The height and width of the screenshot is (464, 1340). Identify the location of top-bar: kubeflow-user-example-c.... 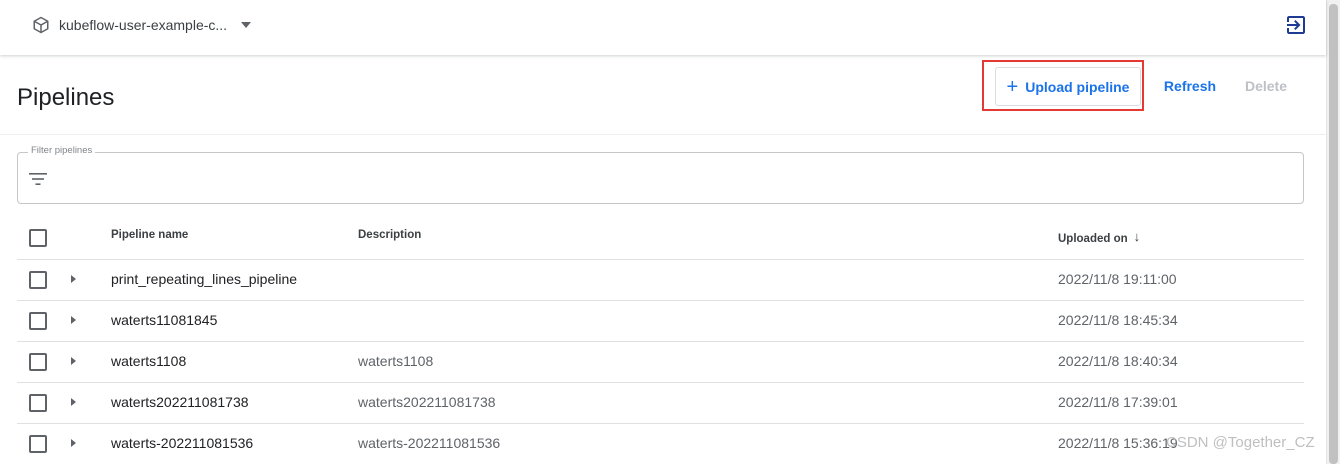
(663, 27).